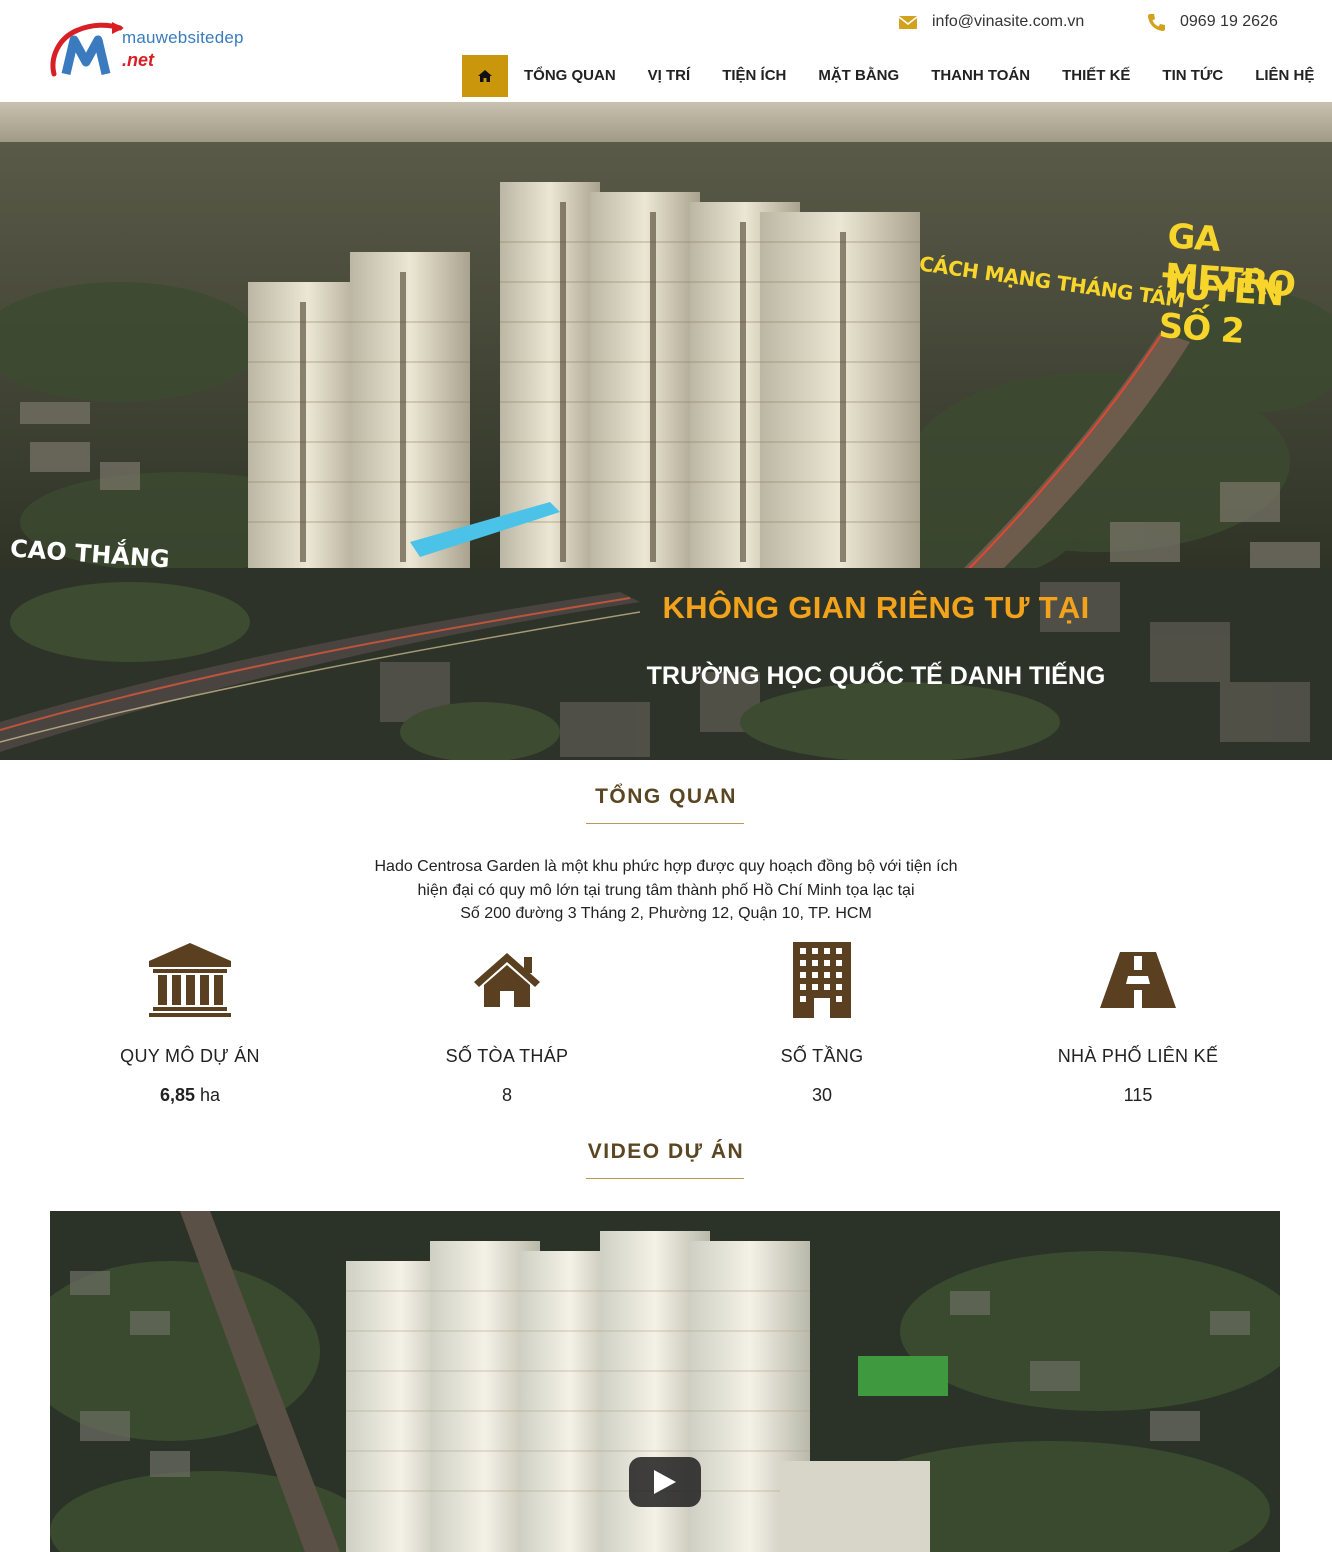 Image resolution: width=1332 pixels, height=1552 pixels. I want to click on stat-value-unit: 8, so click(506, 1095).